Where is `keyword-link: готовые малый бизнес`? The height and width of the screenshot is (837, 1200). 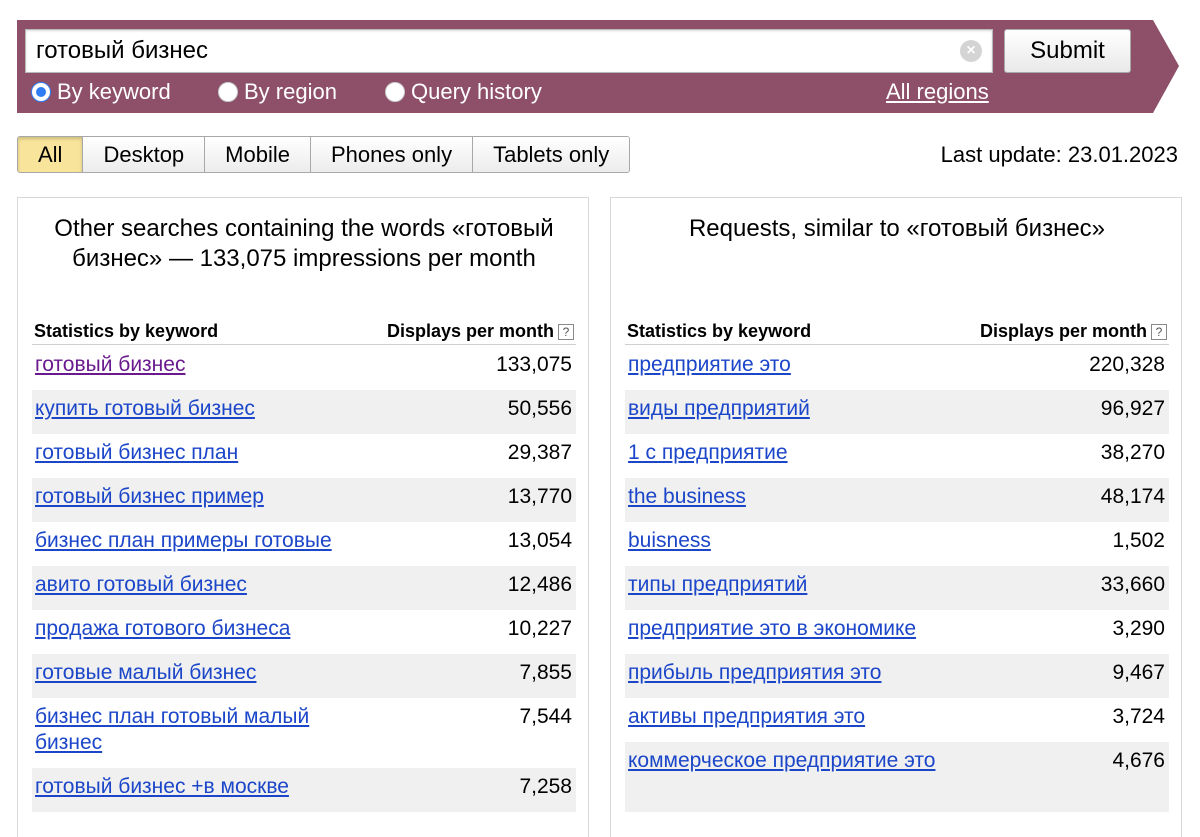
keyword-link: готовые малый бизнес is located at coordinates (145, 673).